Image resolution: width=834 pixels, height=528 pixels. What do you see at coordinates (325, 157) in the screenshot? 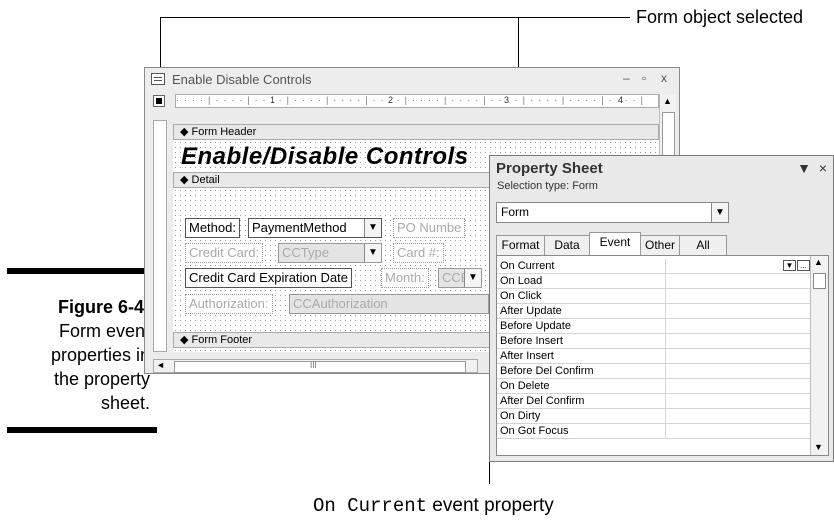
I see `form-heading-label: Enable/Disable Controls` at bounding box center [325, 157].